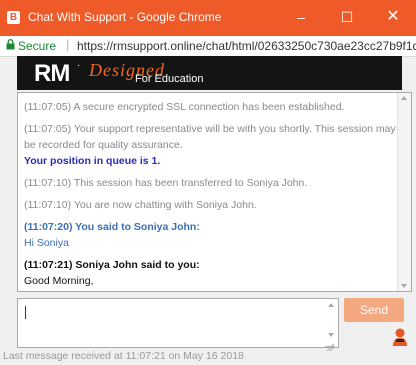  I want to click on scroll-down-arrow, so click(404, 286).